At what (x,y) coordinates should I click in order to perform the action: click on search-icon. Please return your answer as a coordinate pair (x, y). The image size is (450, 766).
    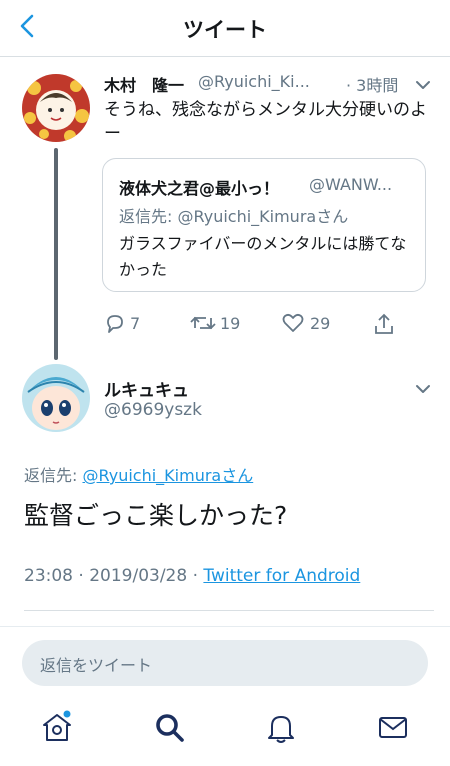
    Looking at the image, I should click on (170, 728).